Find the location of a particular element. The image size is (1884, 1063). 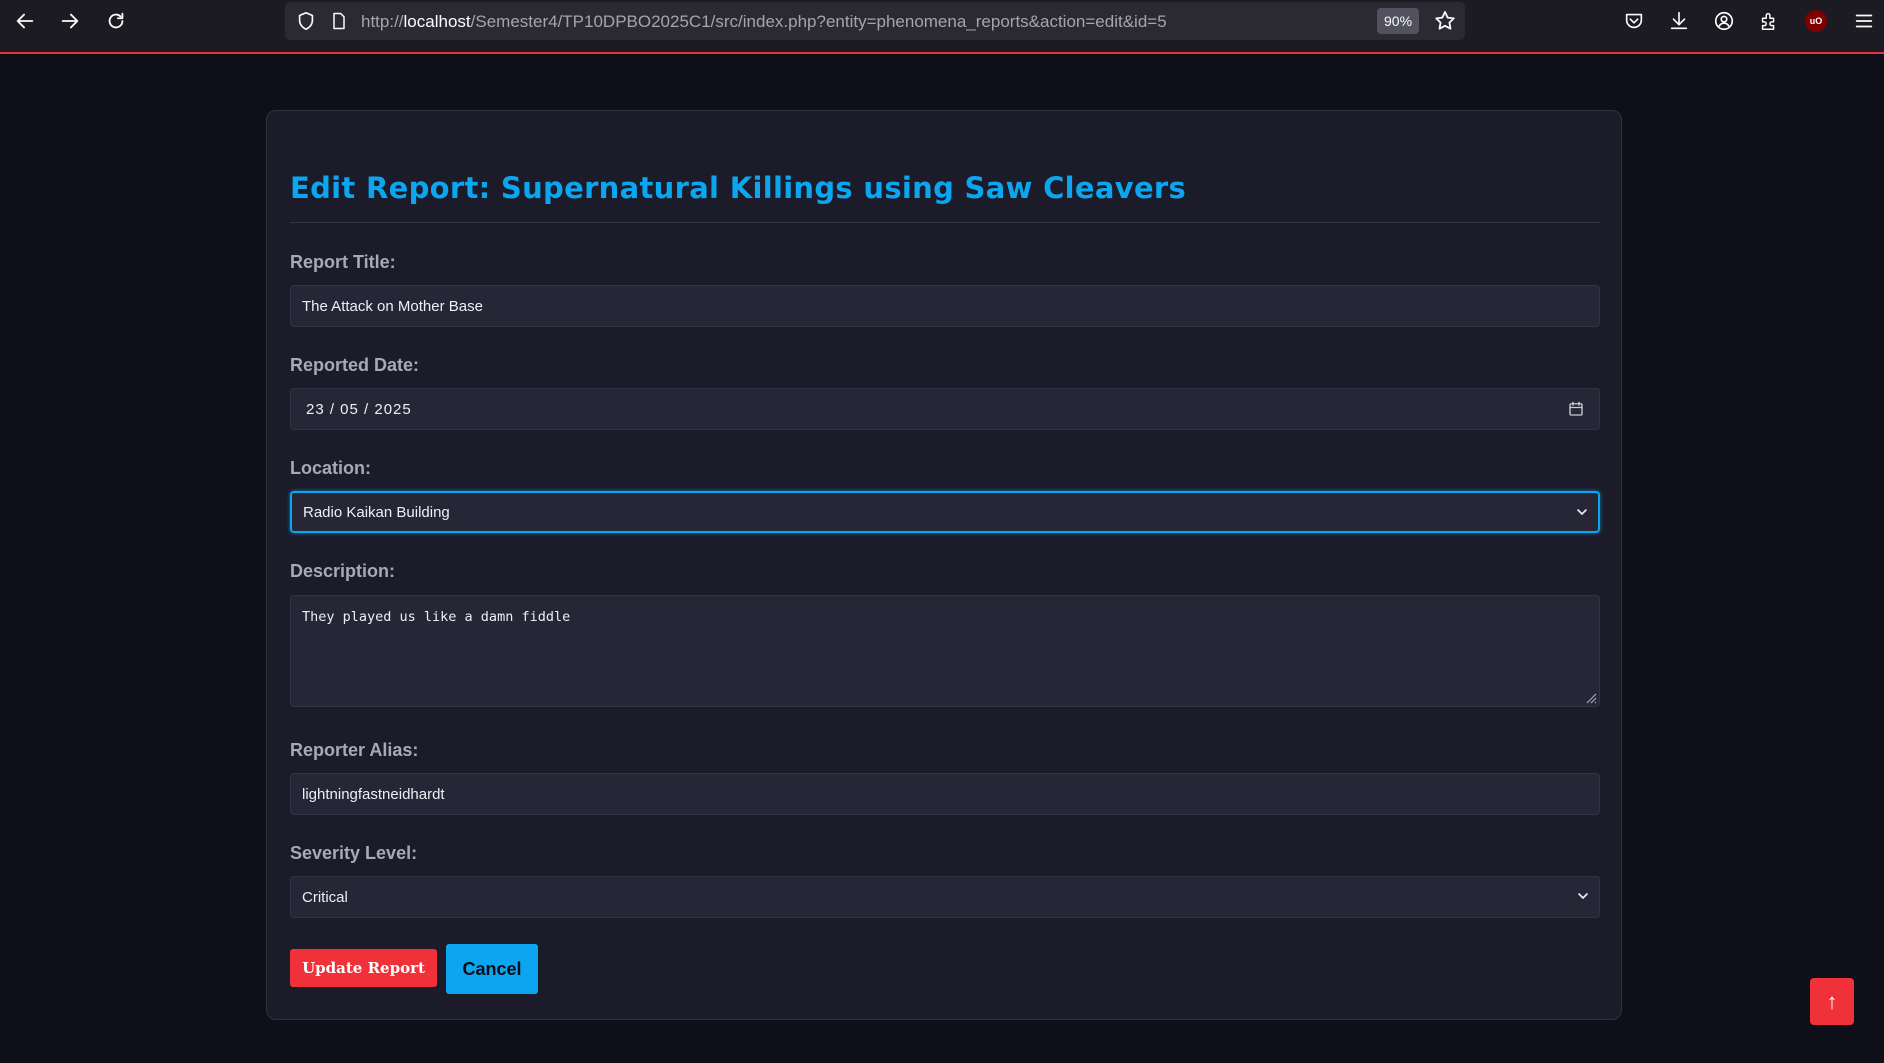

cancel-button: Cancel is located at coordinates (492, 969).